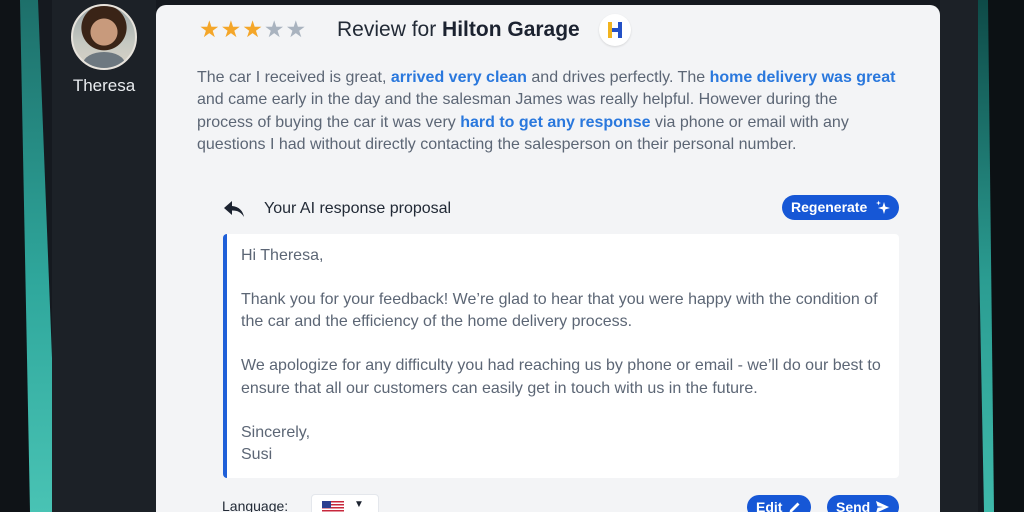 The width and height of the screenshot is (1024, 512). Describe the element at coordinates (234, 209) in the screenshot. I see `reply-icon` at that location.